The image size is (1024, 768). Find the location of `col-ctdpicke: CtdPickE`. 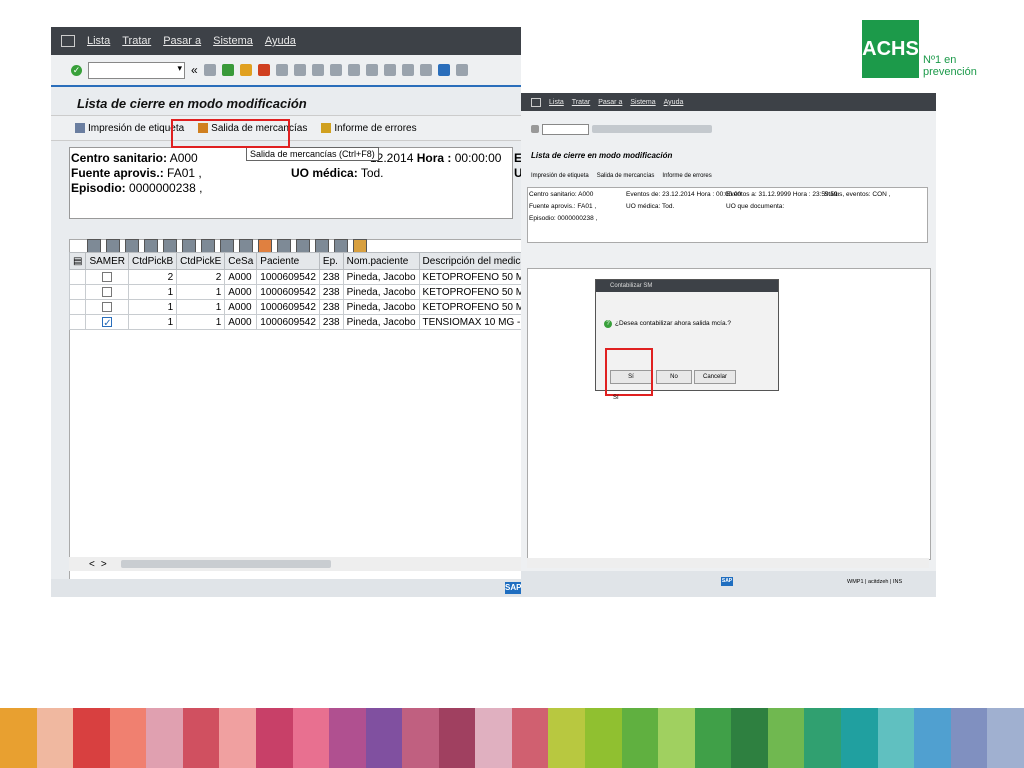

col-ctdpicke: CtdPickE is located at coordinates (201, 261).